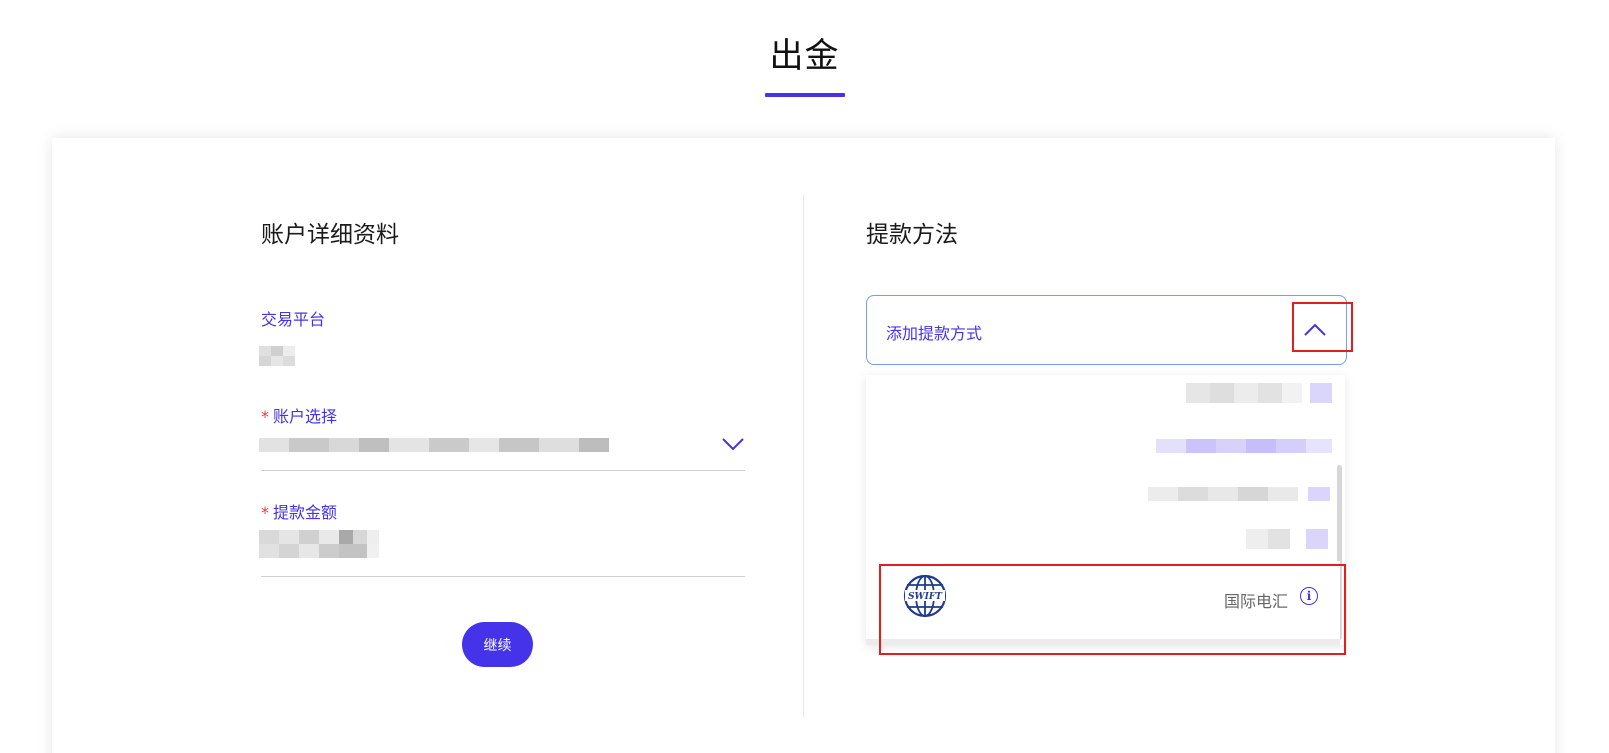 The width and height of the screenshot is (1609, 753). Describe the element at coordinates (293, 319) in the screenshot. I see `platform-label: 交易平台` at that location.